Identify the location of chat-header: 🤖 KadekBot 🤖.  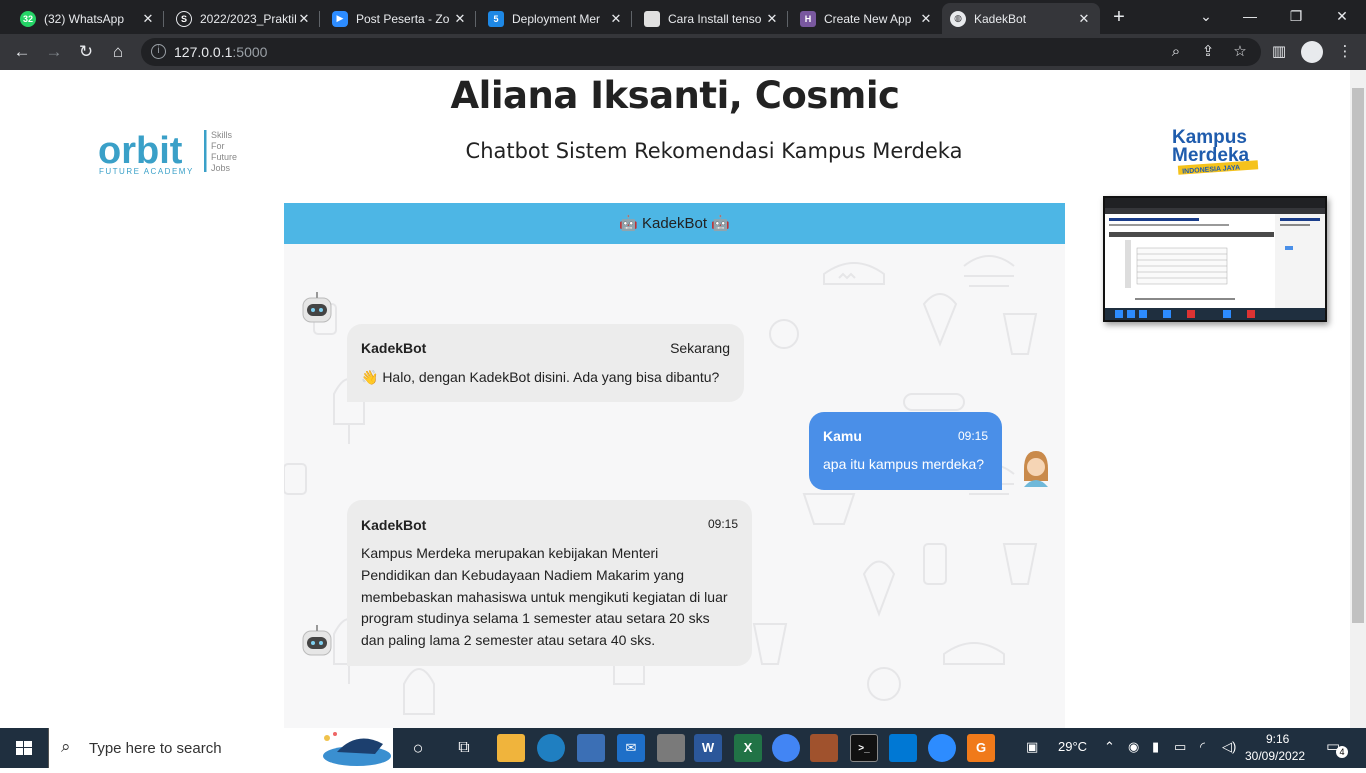
(674, 223).